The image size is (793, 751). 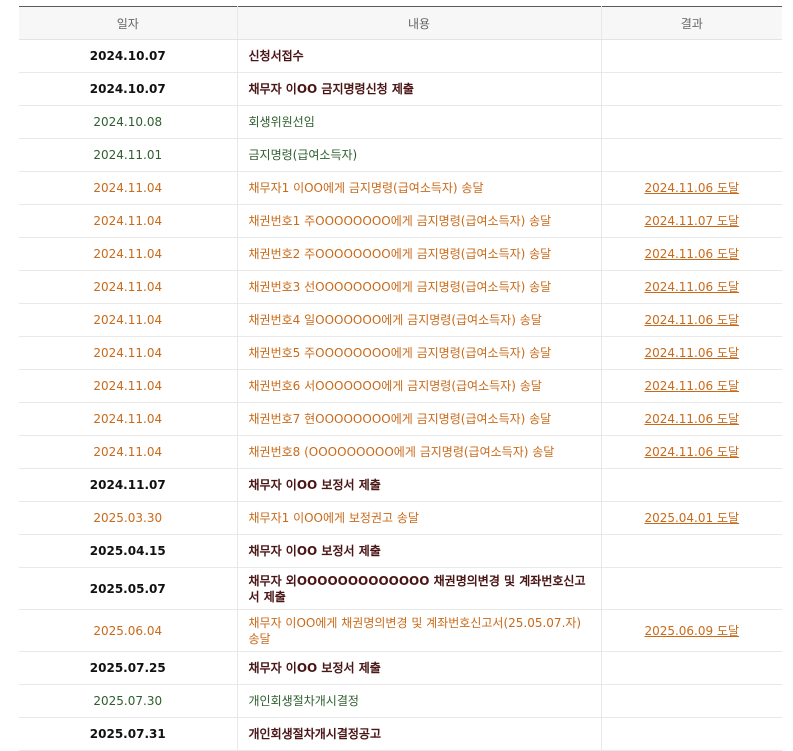 I want to click on row-date: 2025.07.30, so click(x=128, y=701).